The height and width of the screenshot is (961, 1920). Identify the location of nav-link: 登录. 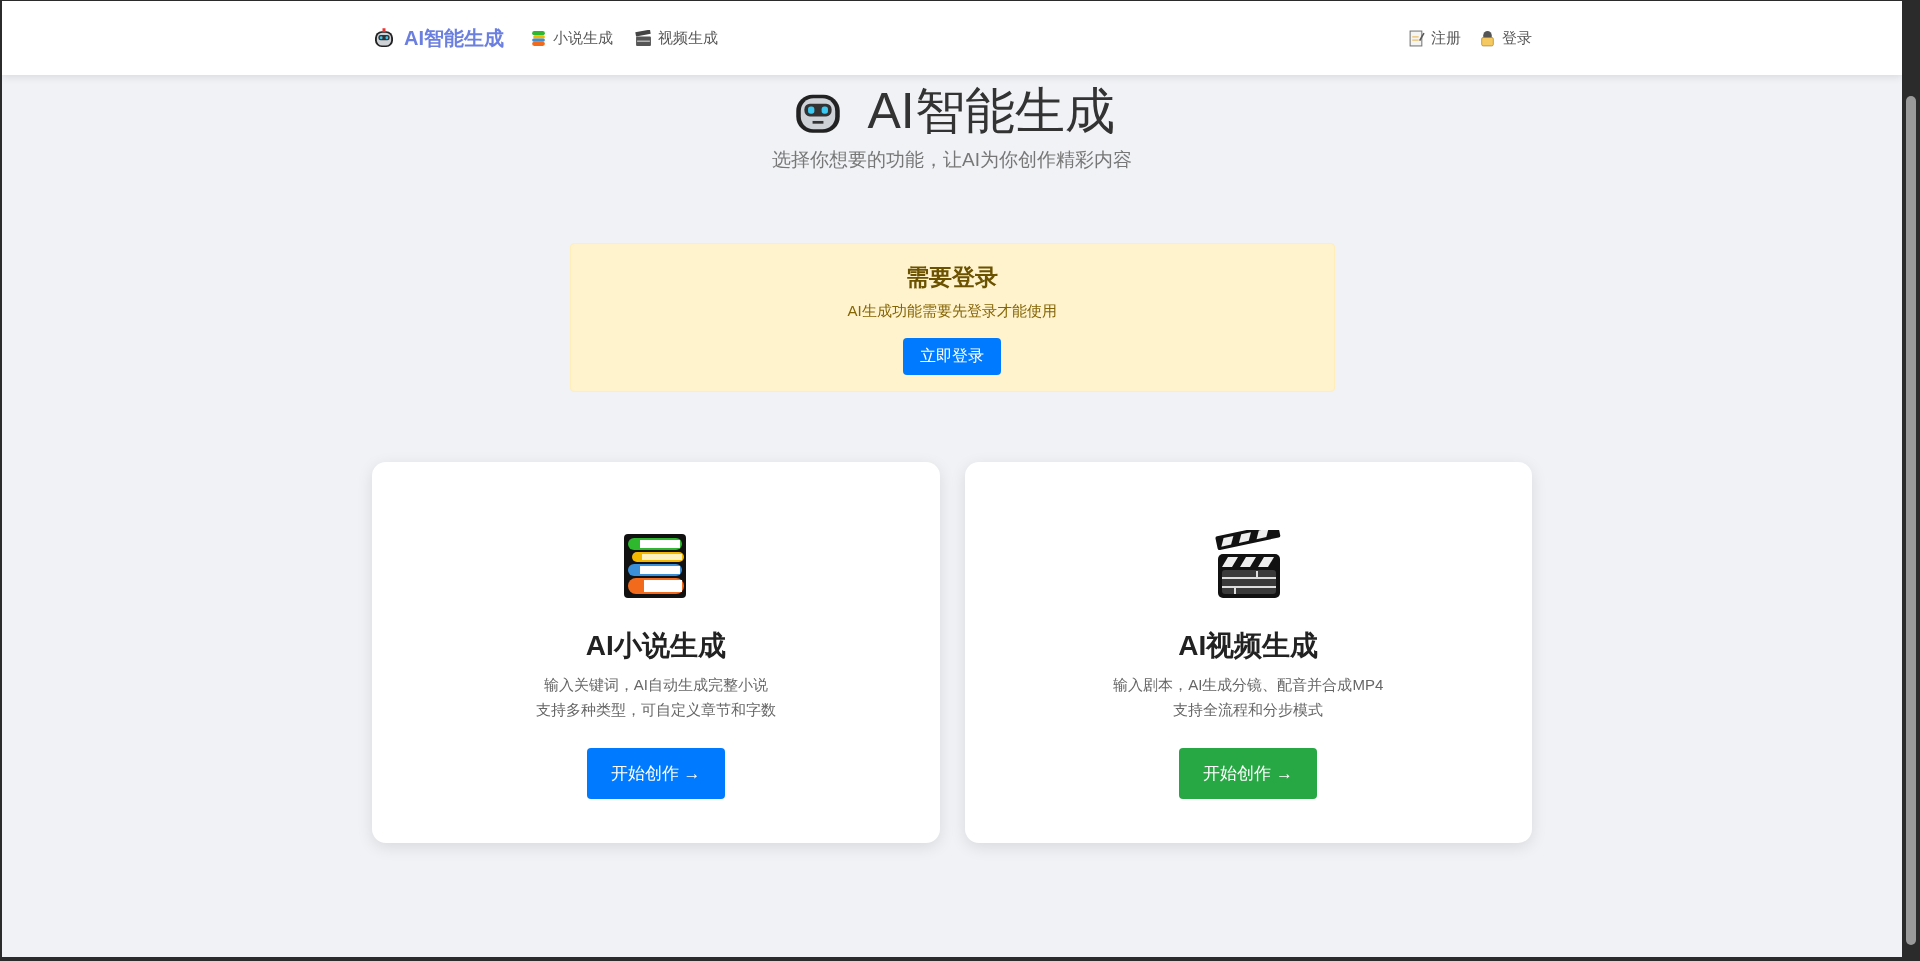
(1505, 38).